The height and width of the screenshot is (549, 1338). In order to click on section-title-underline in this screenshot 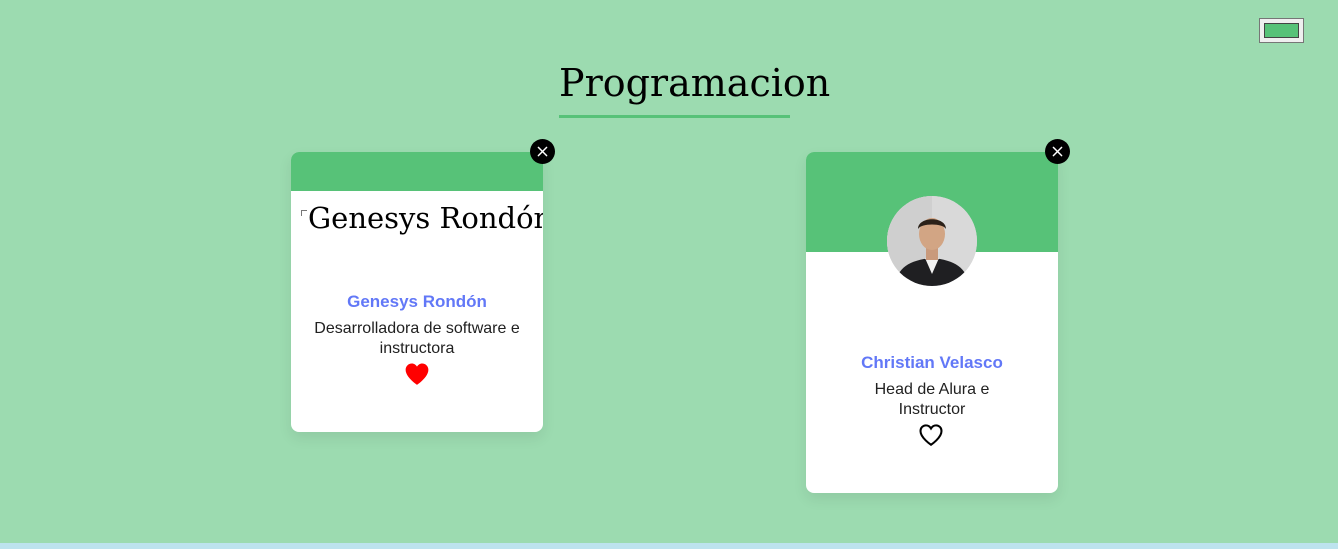, I will do `click(674, 116)`.